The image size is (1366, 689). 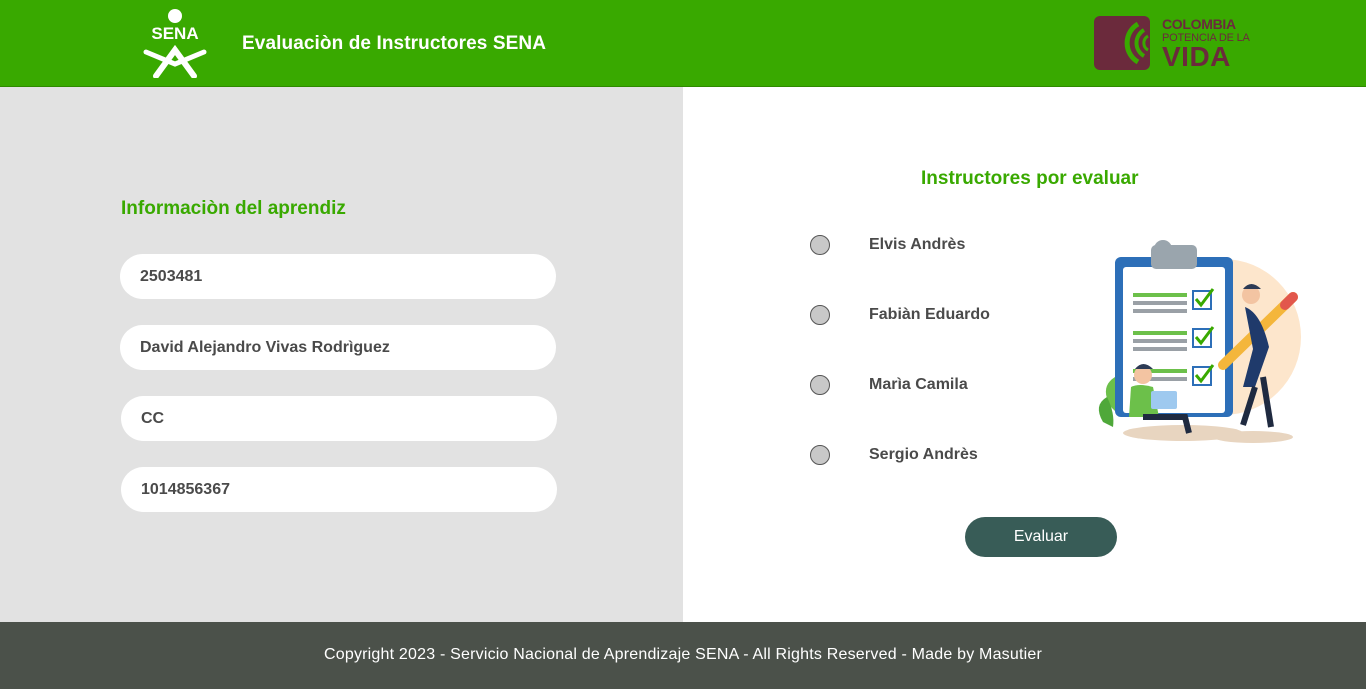 I want to click on instructor-label-2: Fabiàn Eduardo, so click(x=929, y=315).